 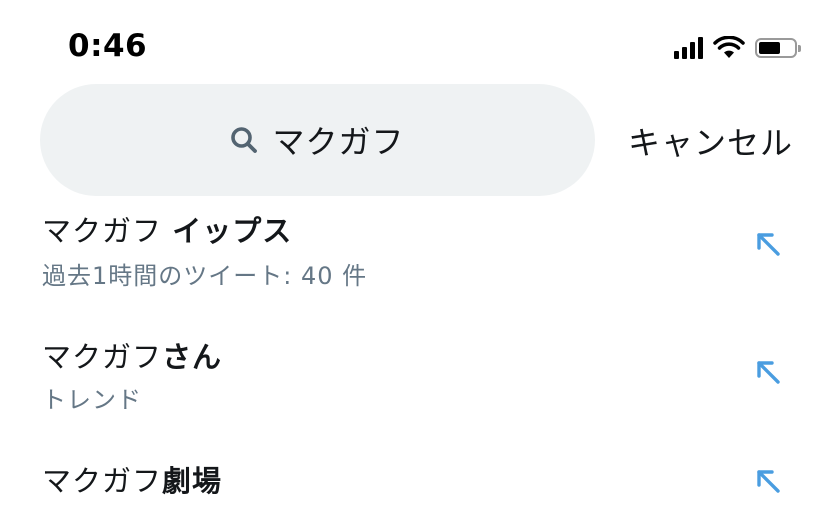 What do you see at coordinates (338, 142) in the screenshot?
I see `search-query-text: マクガフ` at bounding box center [338, 142].